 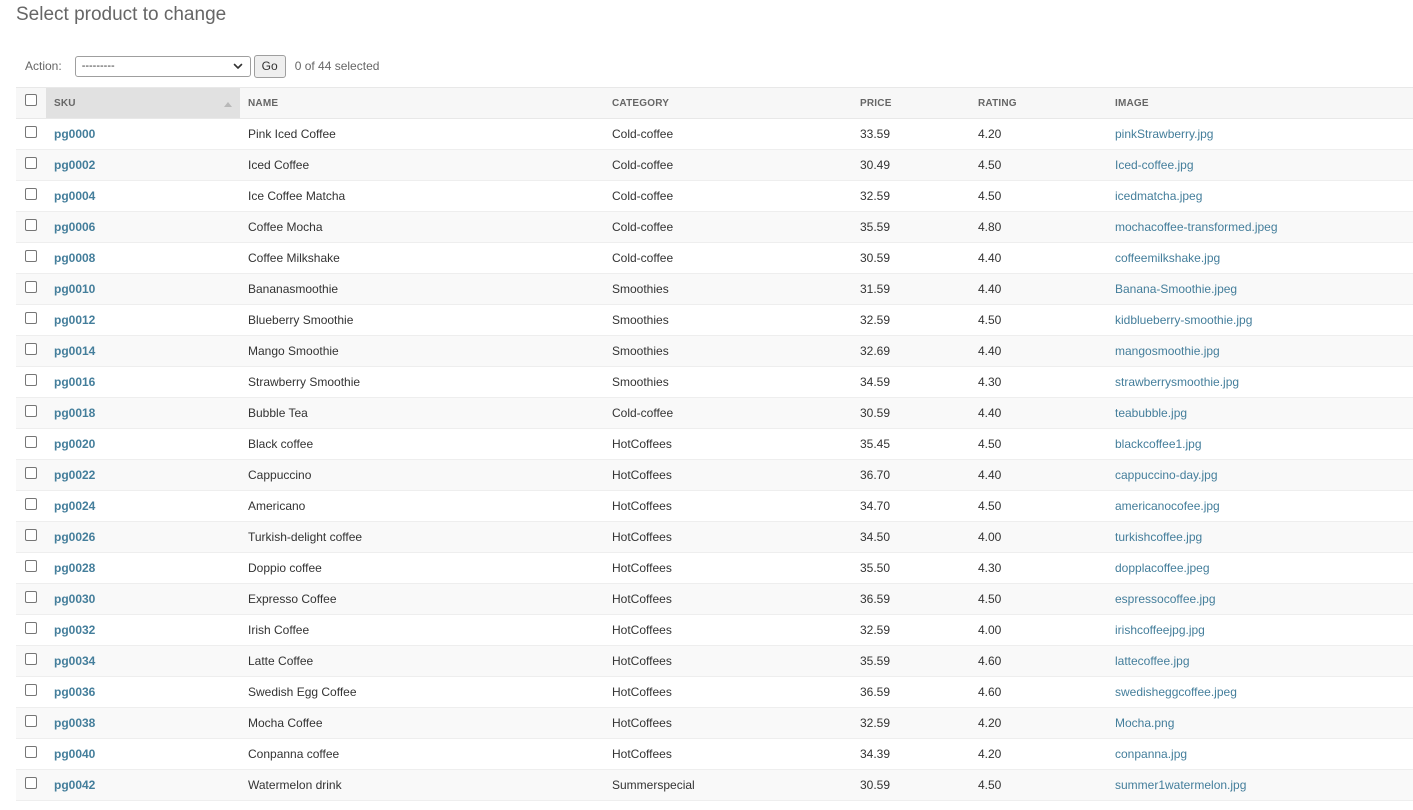 What do you see at coordinates (1038, 444) in the screenshot?
I see `rating-cell: 4.50` at bounding box center [1038, 444].